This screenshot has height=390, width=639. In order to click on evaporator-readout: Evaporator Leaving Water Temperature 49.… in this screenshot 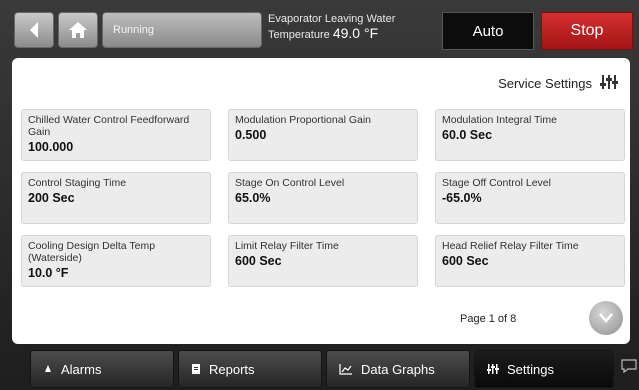, I will do `click(352, 30)`.